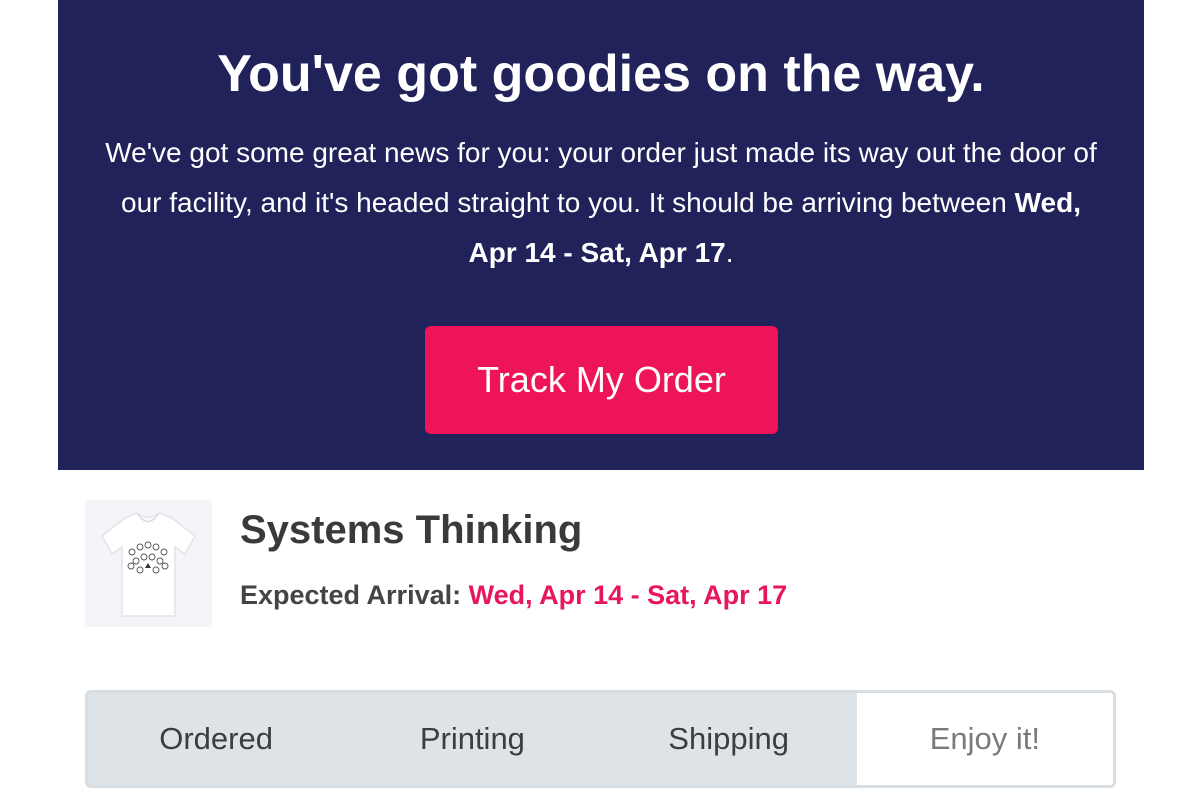 Image resolution: width=1200 pixels, height=809 pixels. Describe the element at coordinates (411, 530) in the screenshot. I see `product-name: Systems Thinking` at that location.